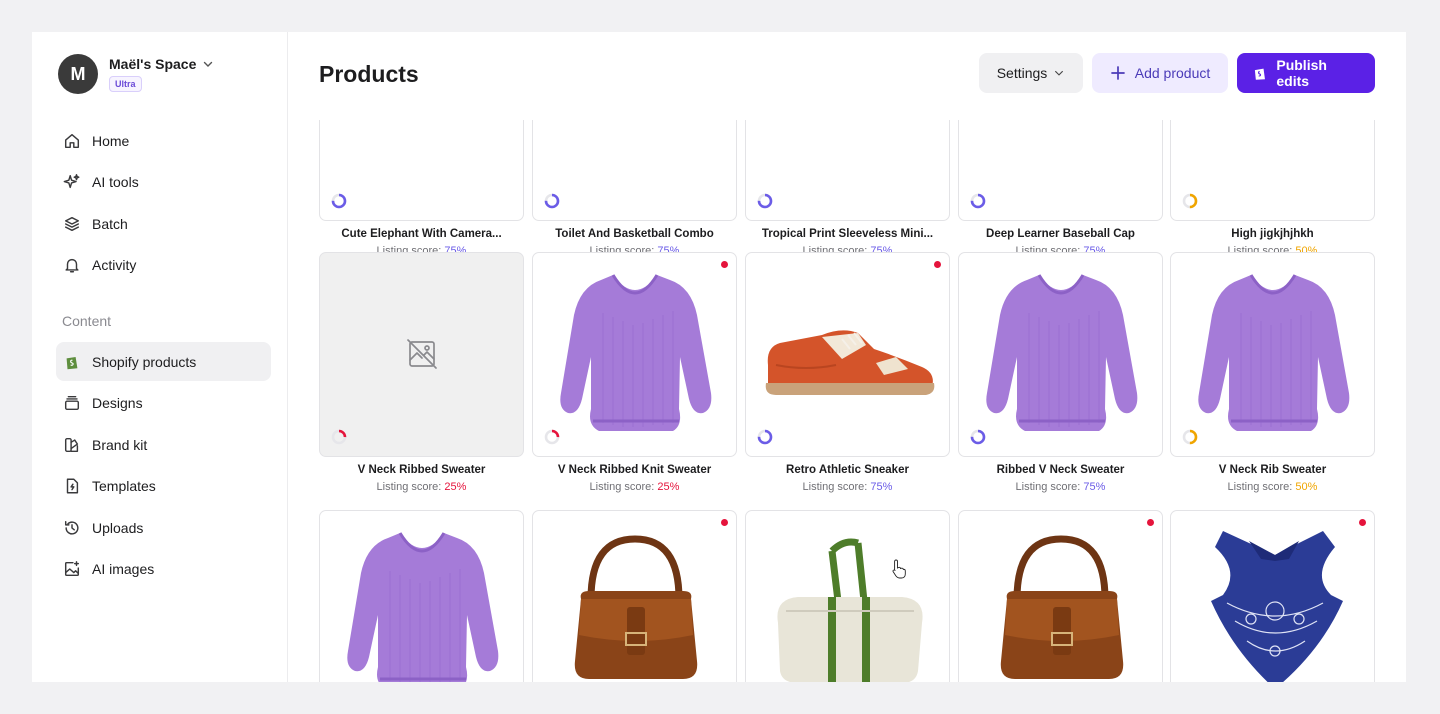  I want to click on nav-item-shopify-products: Shopify products, so click(163, 361).